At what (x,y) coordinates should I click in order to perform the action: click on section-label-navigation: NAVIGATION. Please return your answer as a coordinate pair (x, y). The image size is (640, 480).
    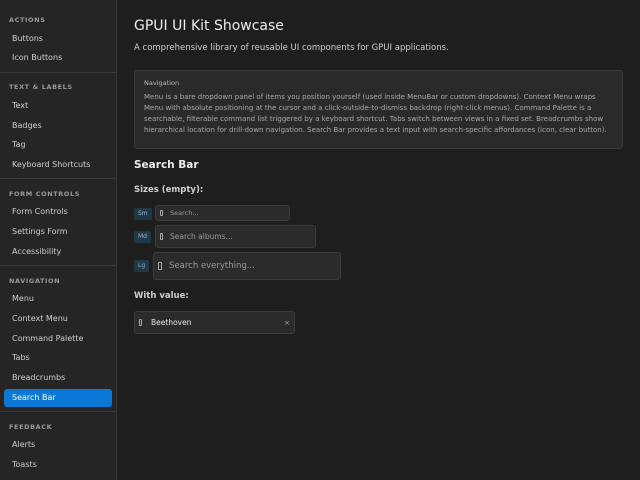
    Looking at the image, I should click on (35, 281).